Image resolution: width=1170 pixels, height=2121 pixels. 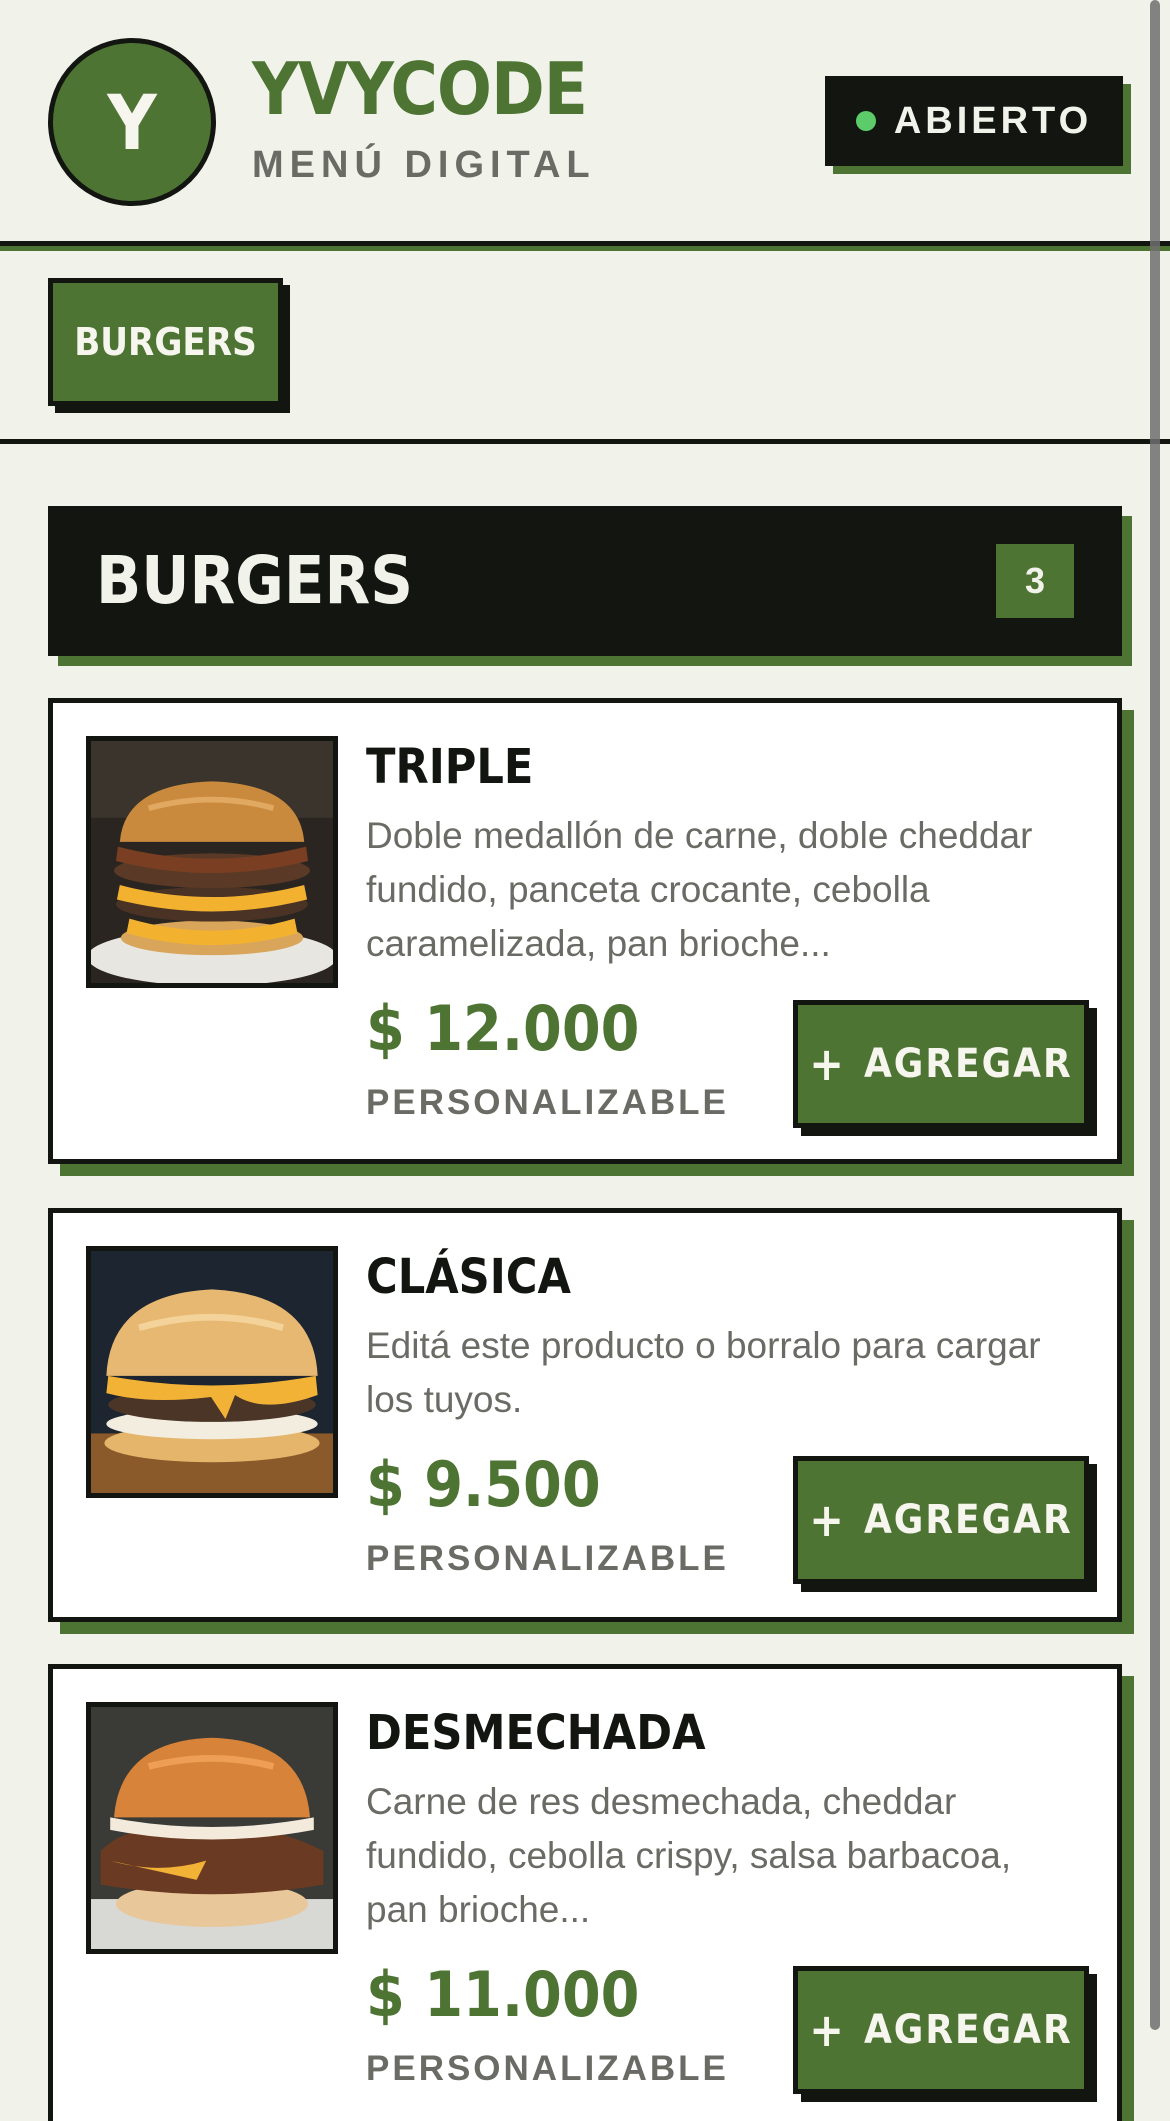 What do you see at coordinates (503, 1028) in the screenshot?
I see `product-price: $ 12.000` at bounding box center [503, 1028].